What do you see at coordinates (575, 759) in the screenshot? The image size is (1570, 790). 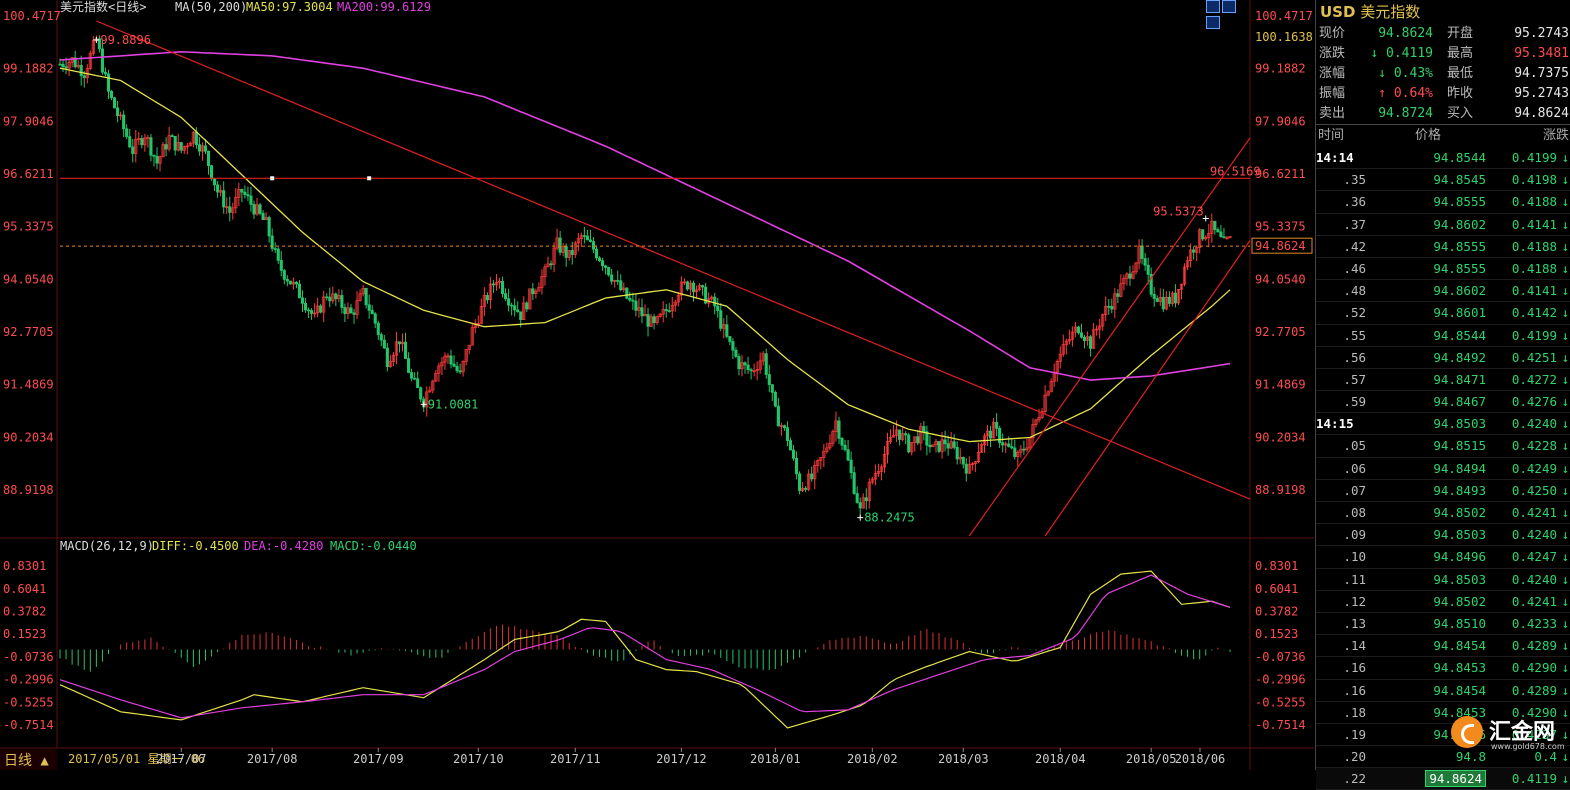 I see `x-tick-label: 2017/11` at bounding box center [575, 759].